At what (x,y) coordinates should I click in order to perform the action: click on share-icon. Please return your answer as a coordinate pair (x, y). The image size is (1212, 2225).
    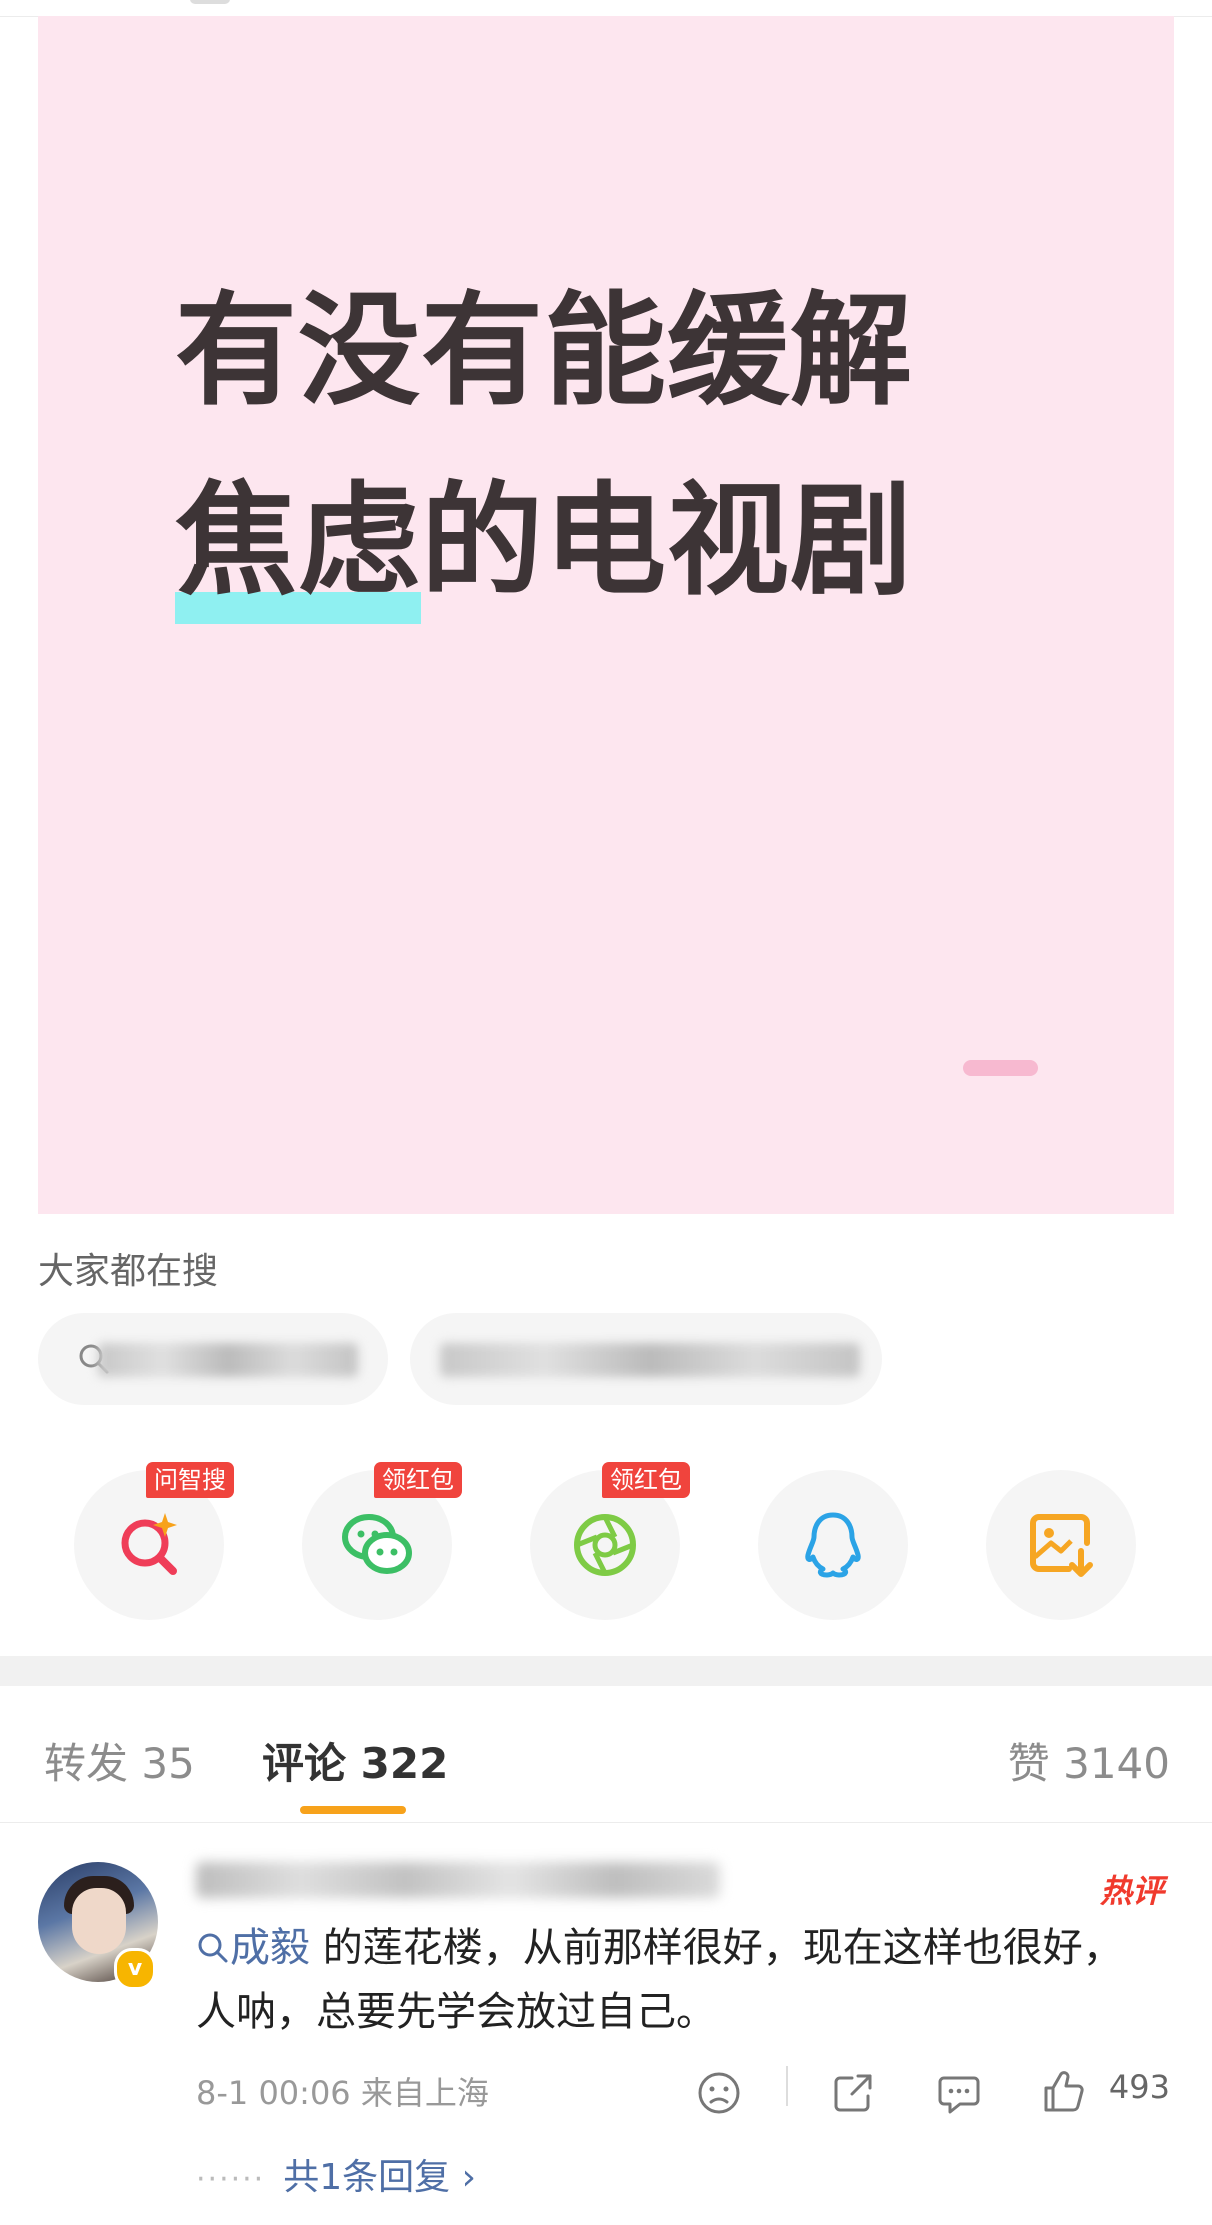
    Looking at the image, I should click on (853, 2093).